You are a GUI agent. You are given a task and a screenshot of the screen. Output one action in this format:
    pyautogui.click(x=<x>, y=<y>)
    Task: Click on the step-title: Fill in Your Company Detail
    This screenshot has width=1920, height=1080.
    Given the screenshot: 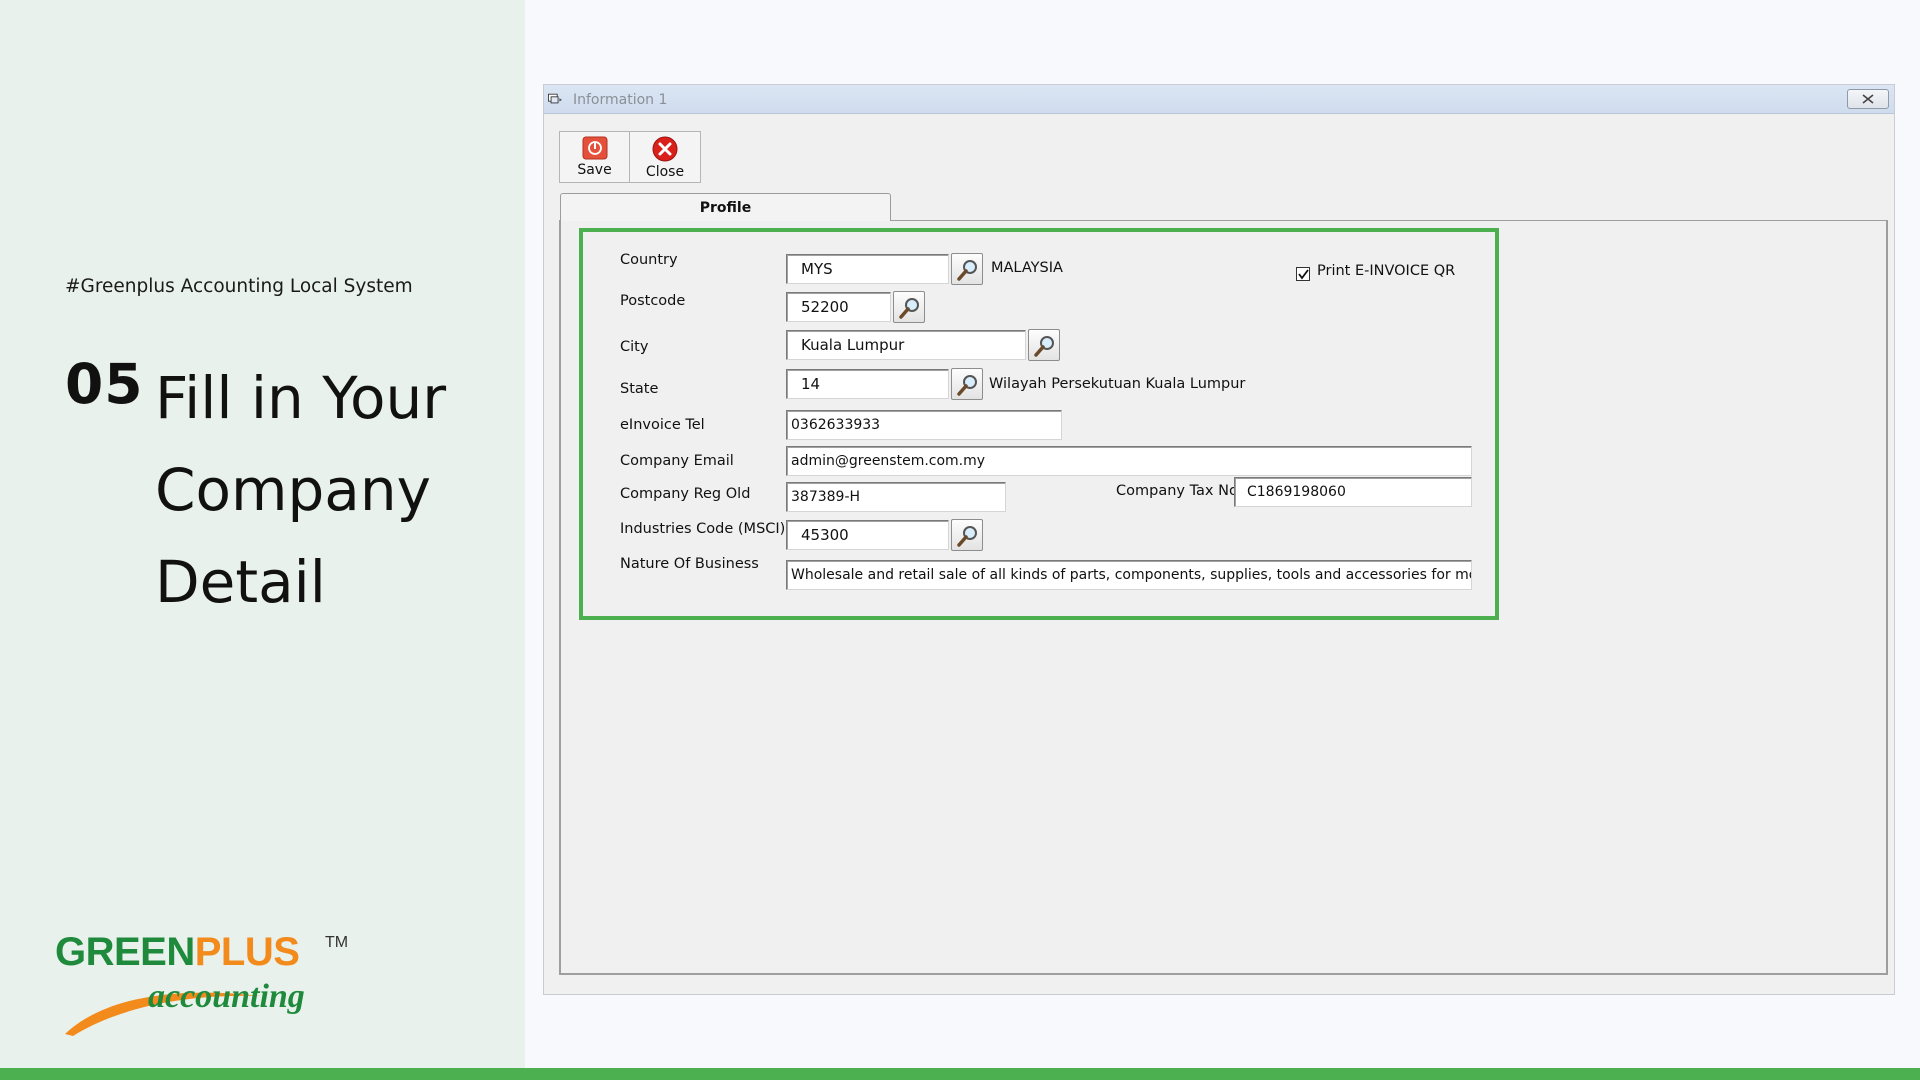 What is the action you would take?
    pyautogui.click(x=325, y=490)
    